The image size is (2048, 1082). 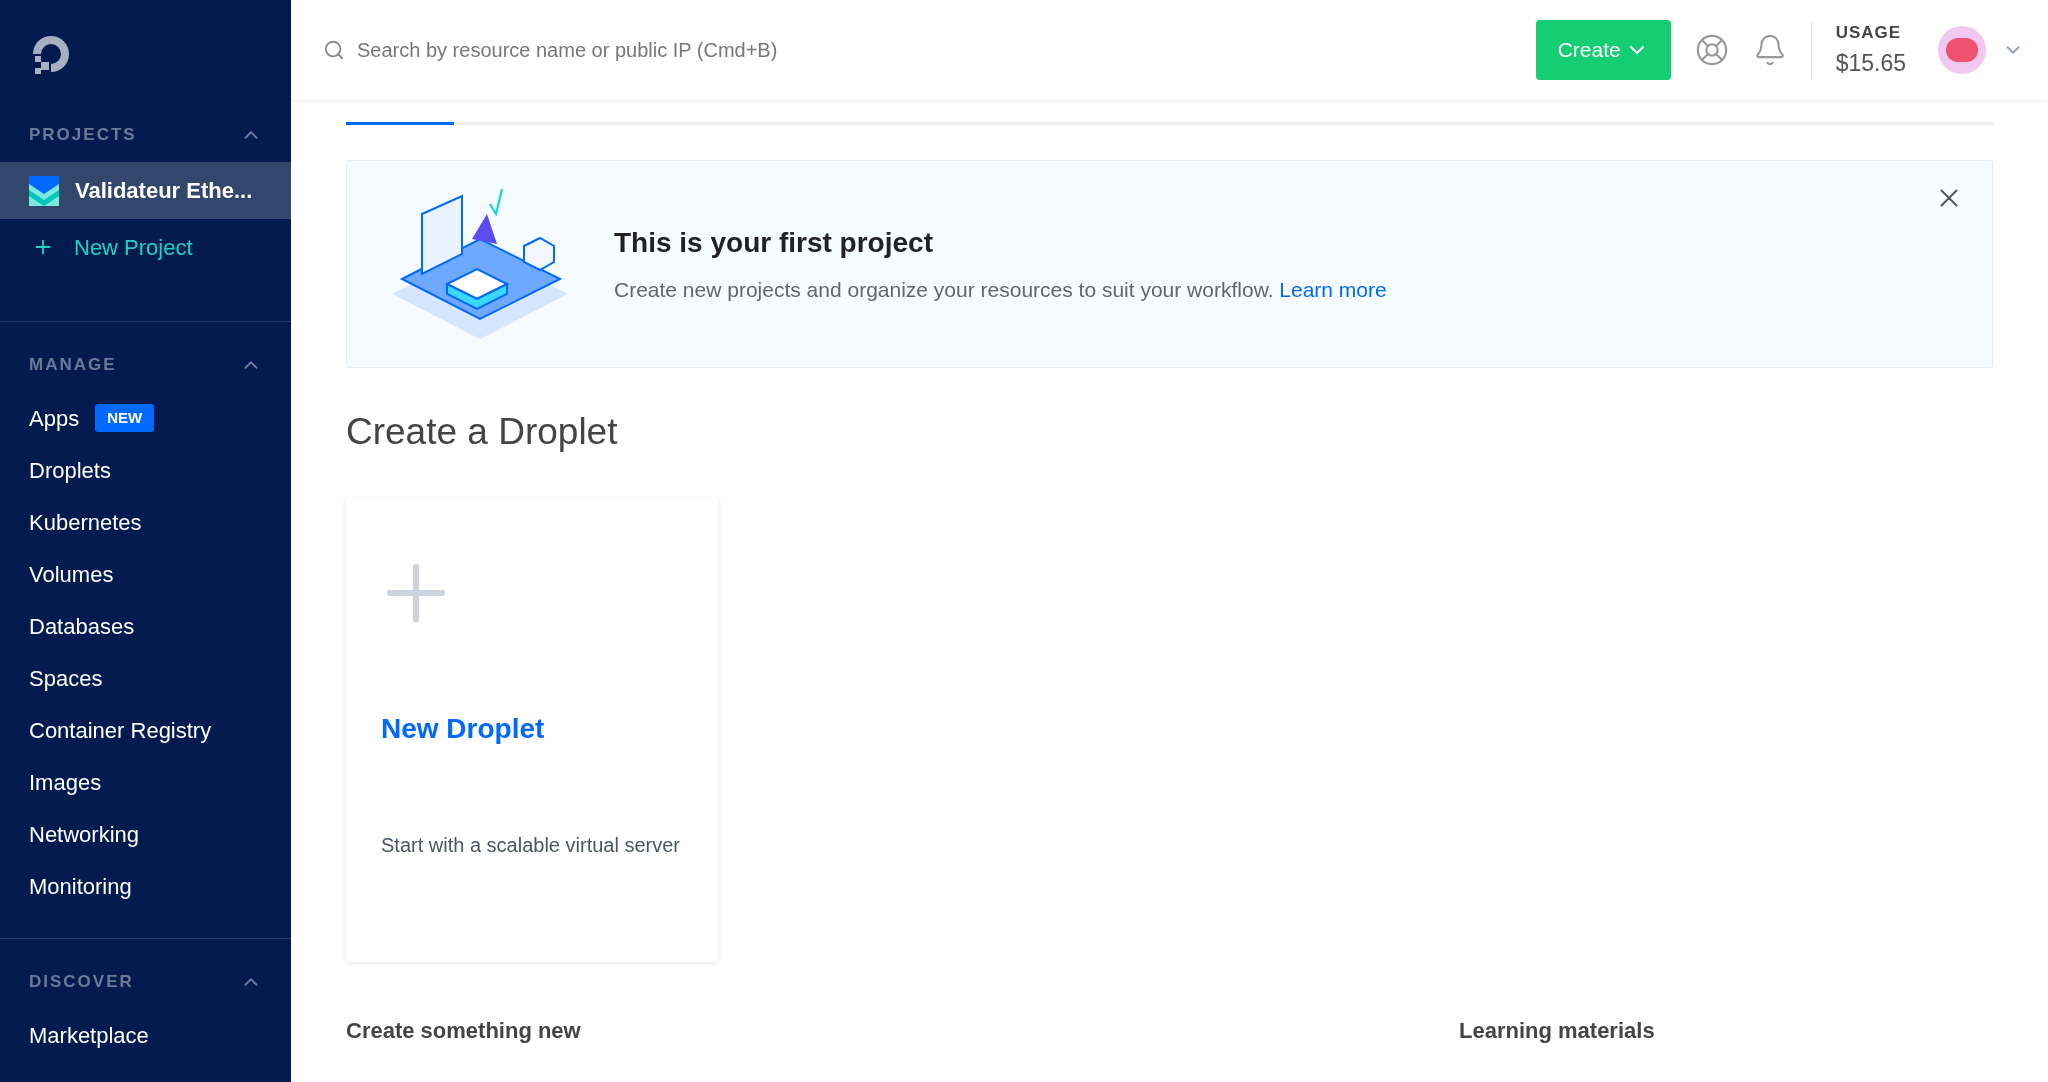 What do you see at coordinates (463, 728) in the screenshot?
I see `card-title: New Droplet` at bounding box center [463, 728].